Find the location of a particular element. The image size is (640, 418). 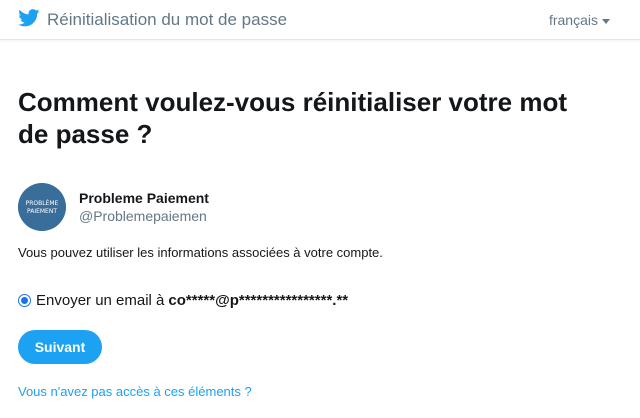

masked-email: co*****@p****************.** is located at coordinates (258, 300).